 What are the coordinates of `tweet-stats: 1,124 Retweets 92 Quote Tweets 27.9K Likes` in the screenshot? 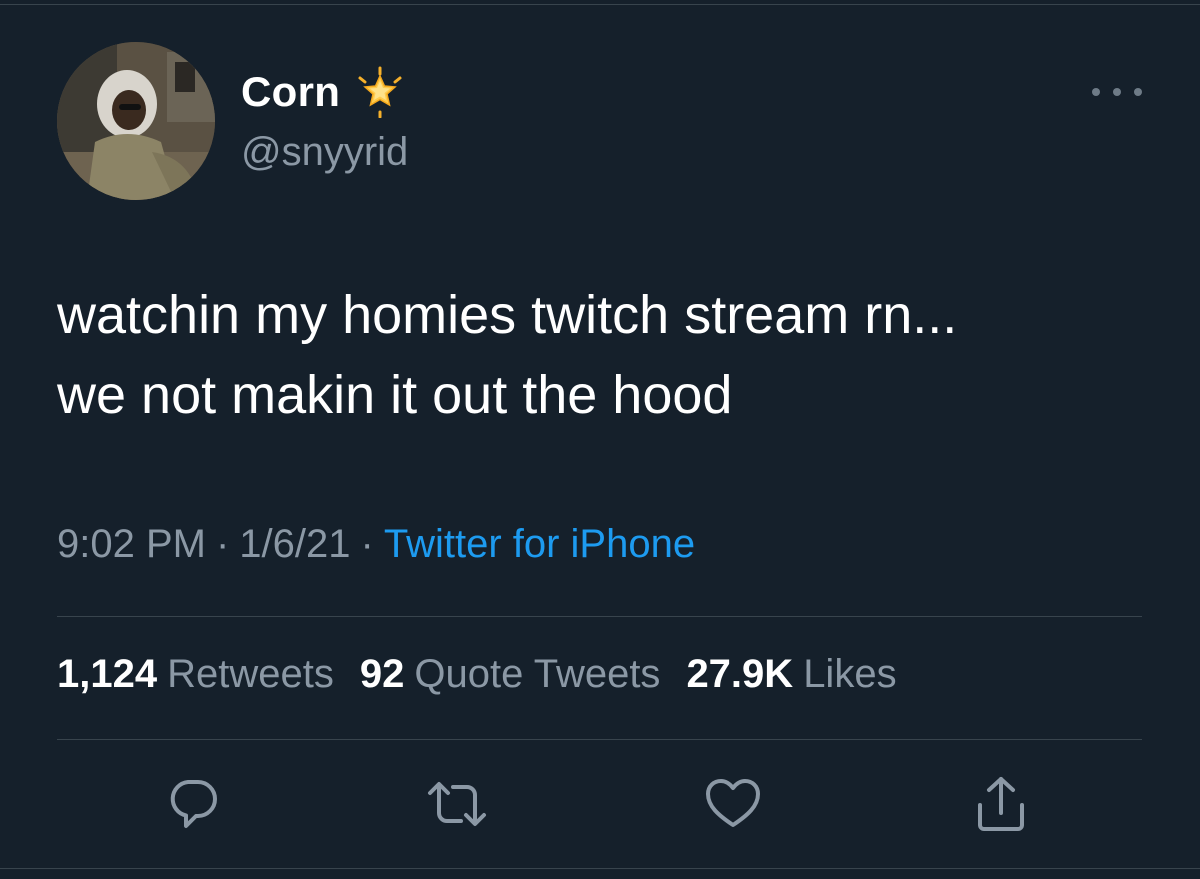 It's located at (477, 674).